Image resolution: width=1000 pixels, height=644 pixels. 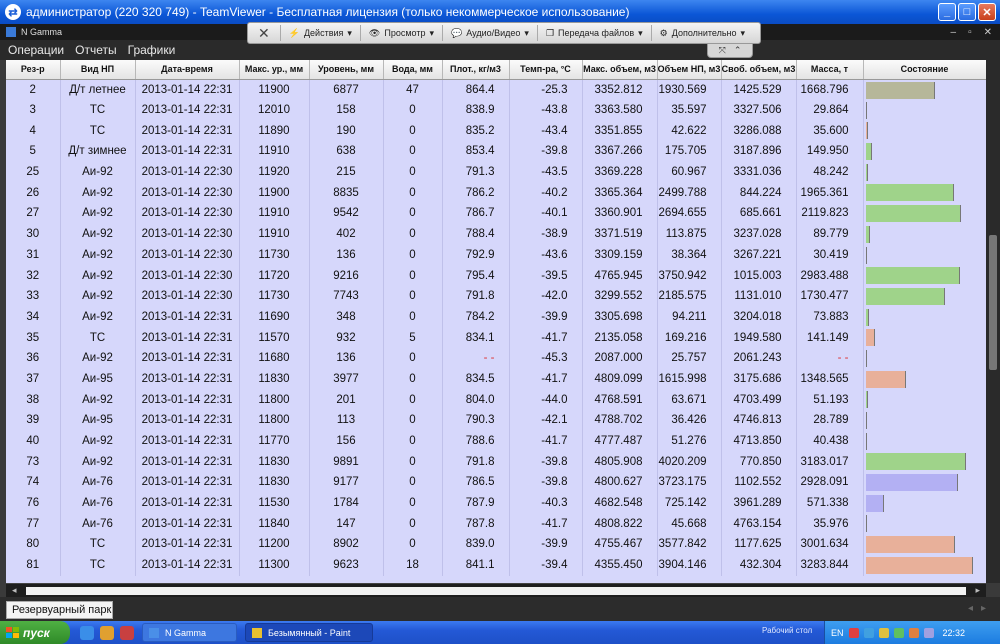 I want to click on column-header: Дата-время, so click(x=187, y=70).